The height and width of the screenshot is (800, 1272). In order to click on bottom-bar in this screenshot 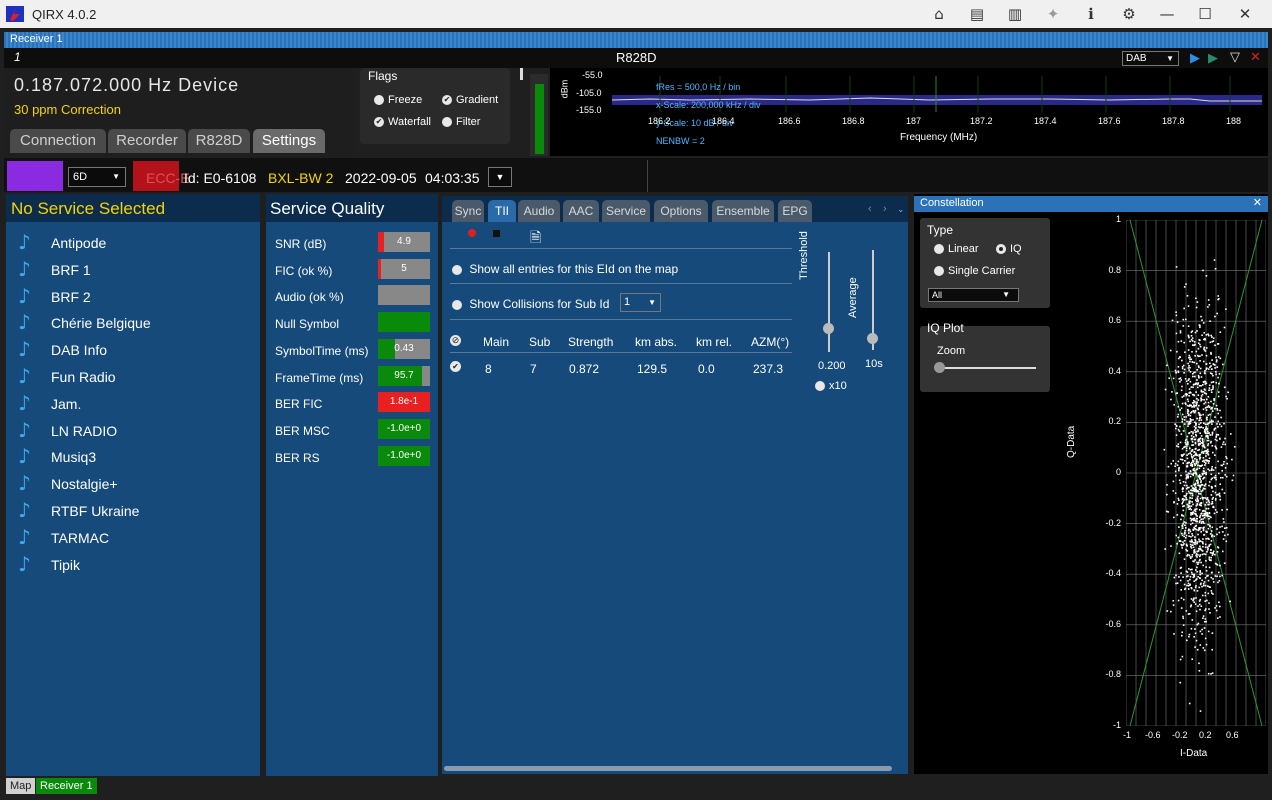, I will do `click(636, 788)`.